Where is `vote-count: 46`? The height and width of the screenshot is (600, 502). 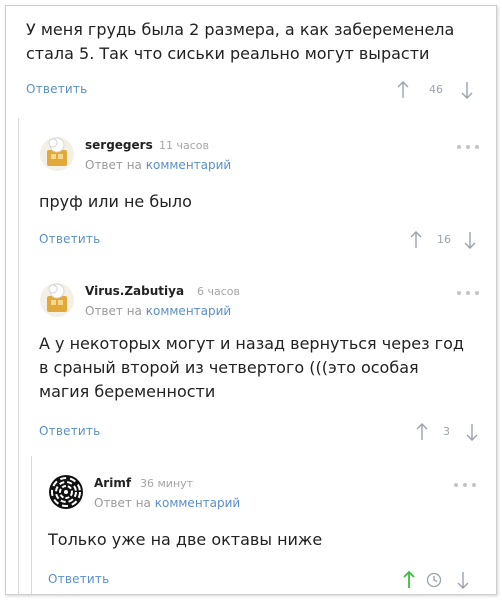
vote-count: 46 is located at coordinates (436, 89).